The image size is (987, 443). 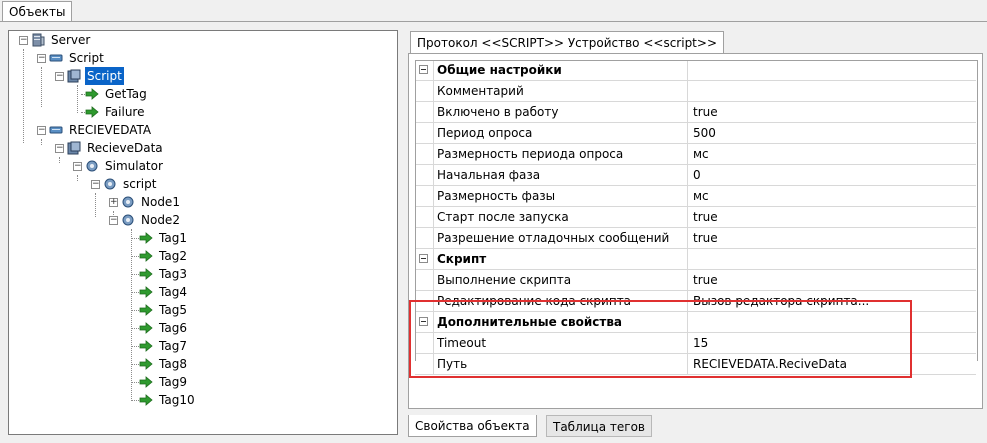 I want to click on tab-objects: Объекты, so click(x=37, y=11).